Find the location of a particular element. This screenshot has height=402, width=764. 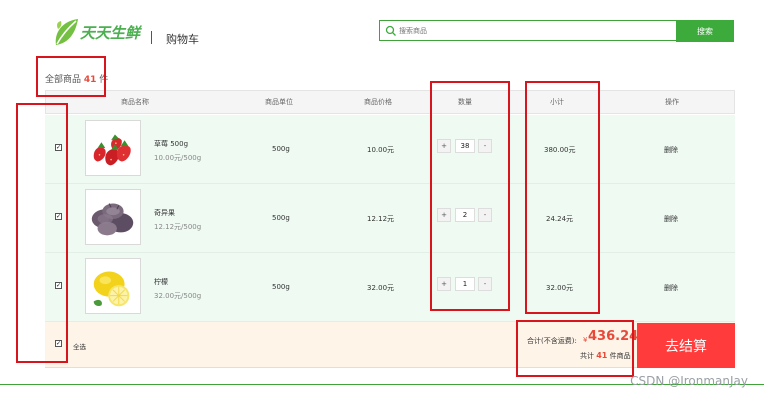

search-button: 搜索 is located at coordinates (705, 31).